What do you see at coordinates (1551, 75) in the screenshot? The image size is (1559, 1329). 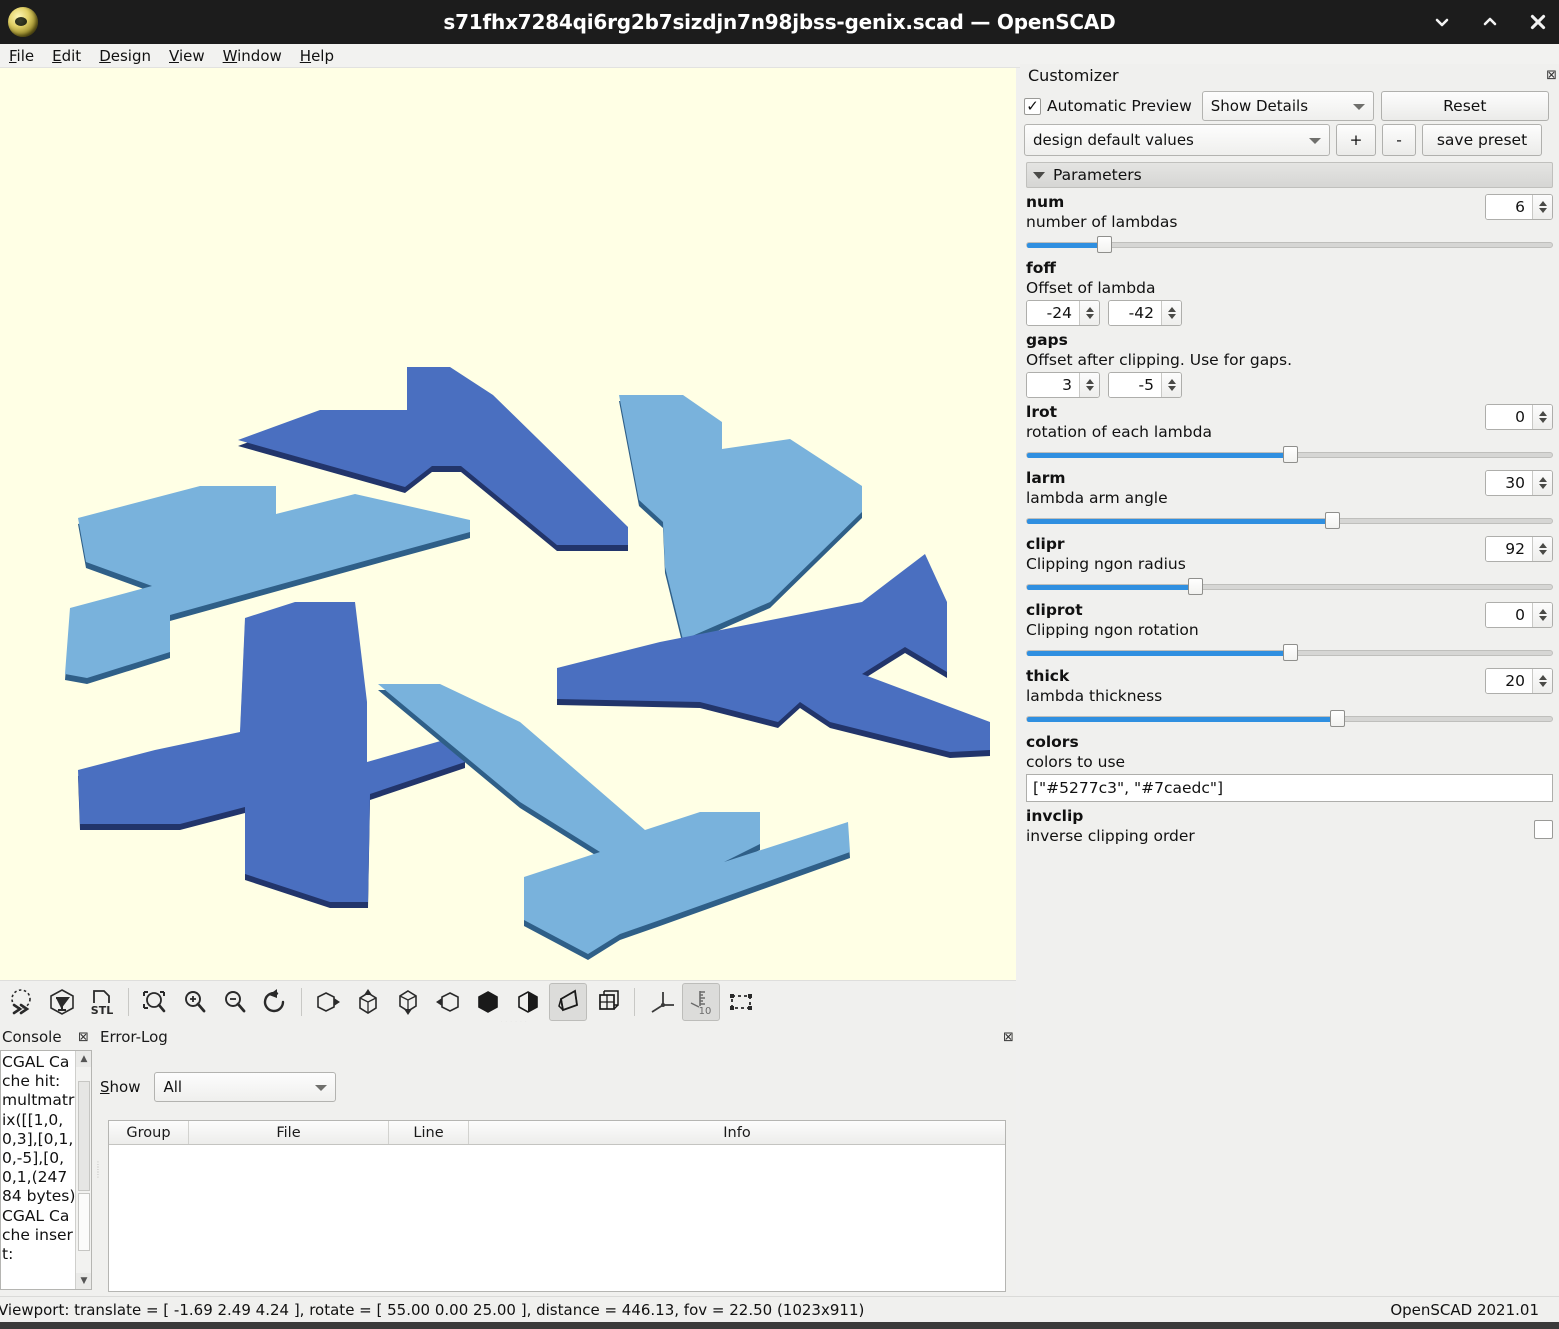 I see `customizer-close-icon: ⊠` at bounding box center [1551, 75].